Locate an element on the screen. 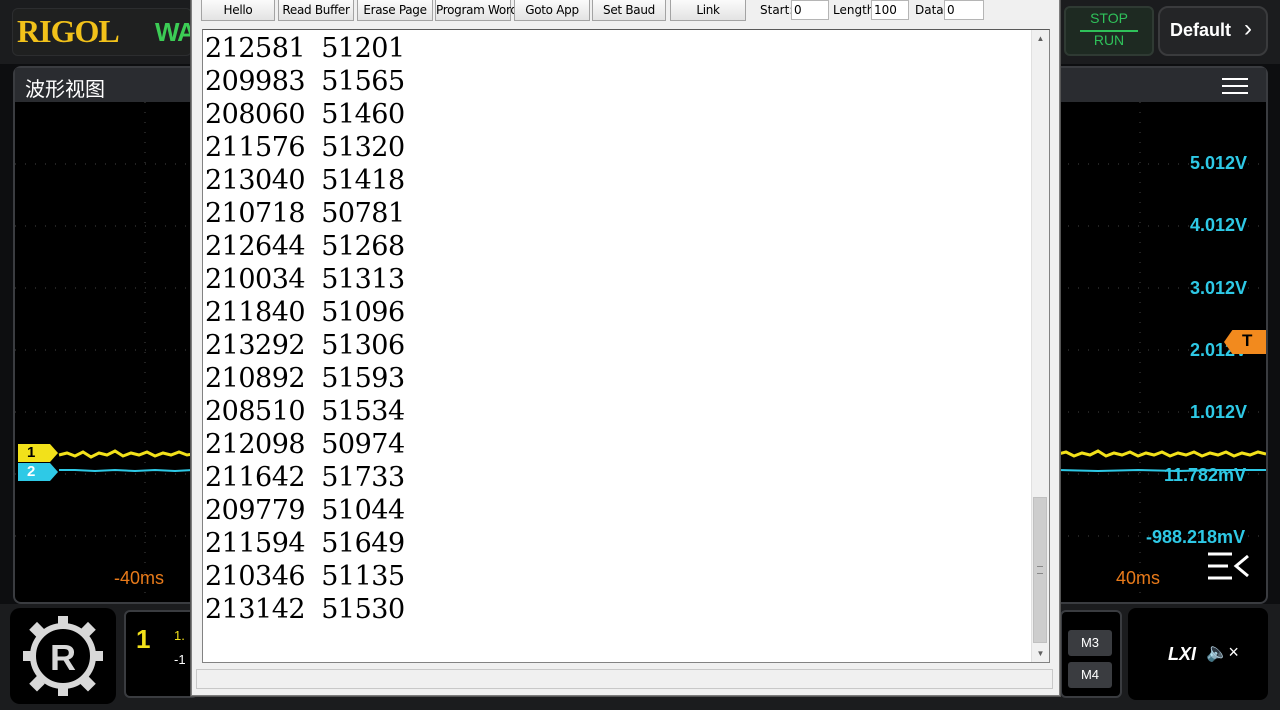 This screenshot has width=1280, height=710. run-stop-button: STOP RUN is located at coordinates (1109, 31).